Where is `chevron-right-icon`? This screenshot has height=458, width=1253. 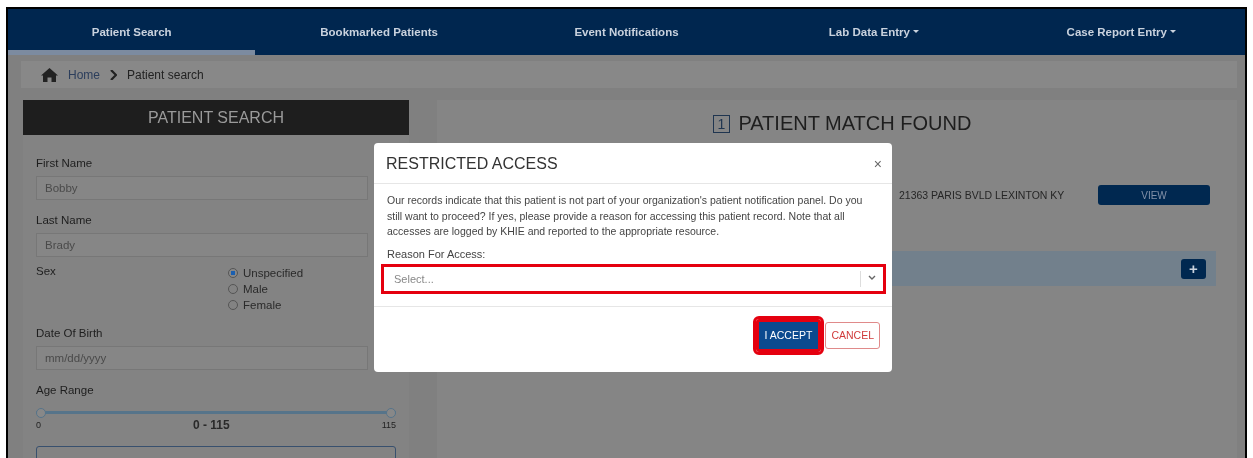
chevron-right-icon is located at coordinates (113, 74).